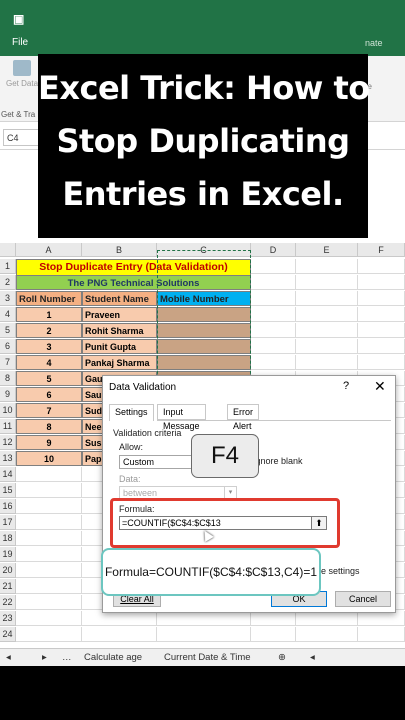  What do you see at coordinates (23, 137) in the screenshot?
I see `name-box: C4` at bounding box center [23, 137].